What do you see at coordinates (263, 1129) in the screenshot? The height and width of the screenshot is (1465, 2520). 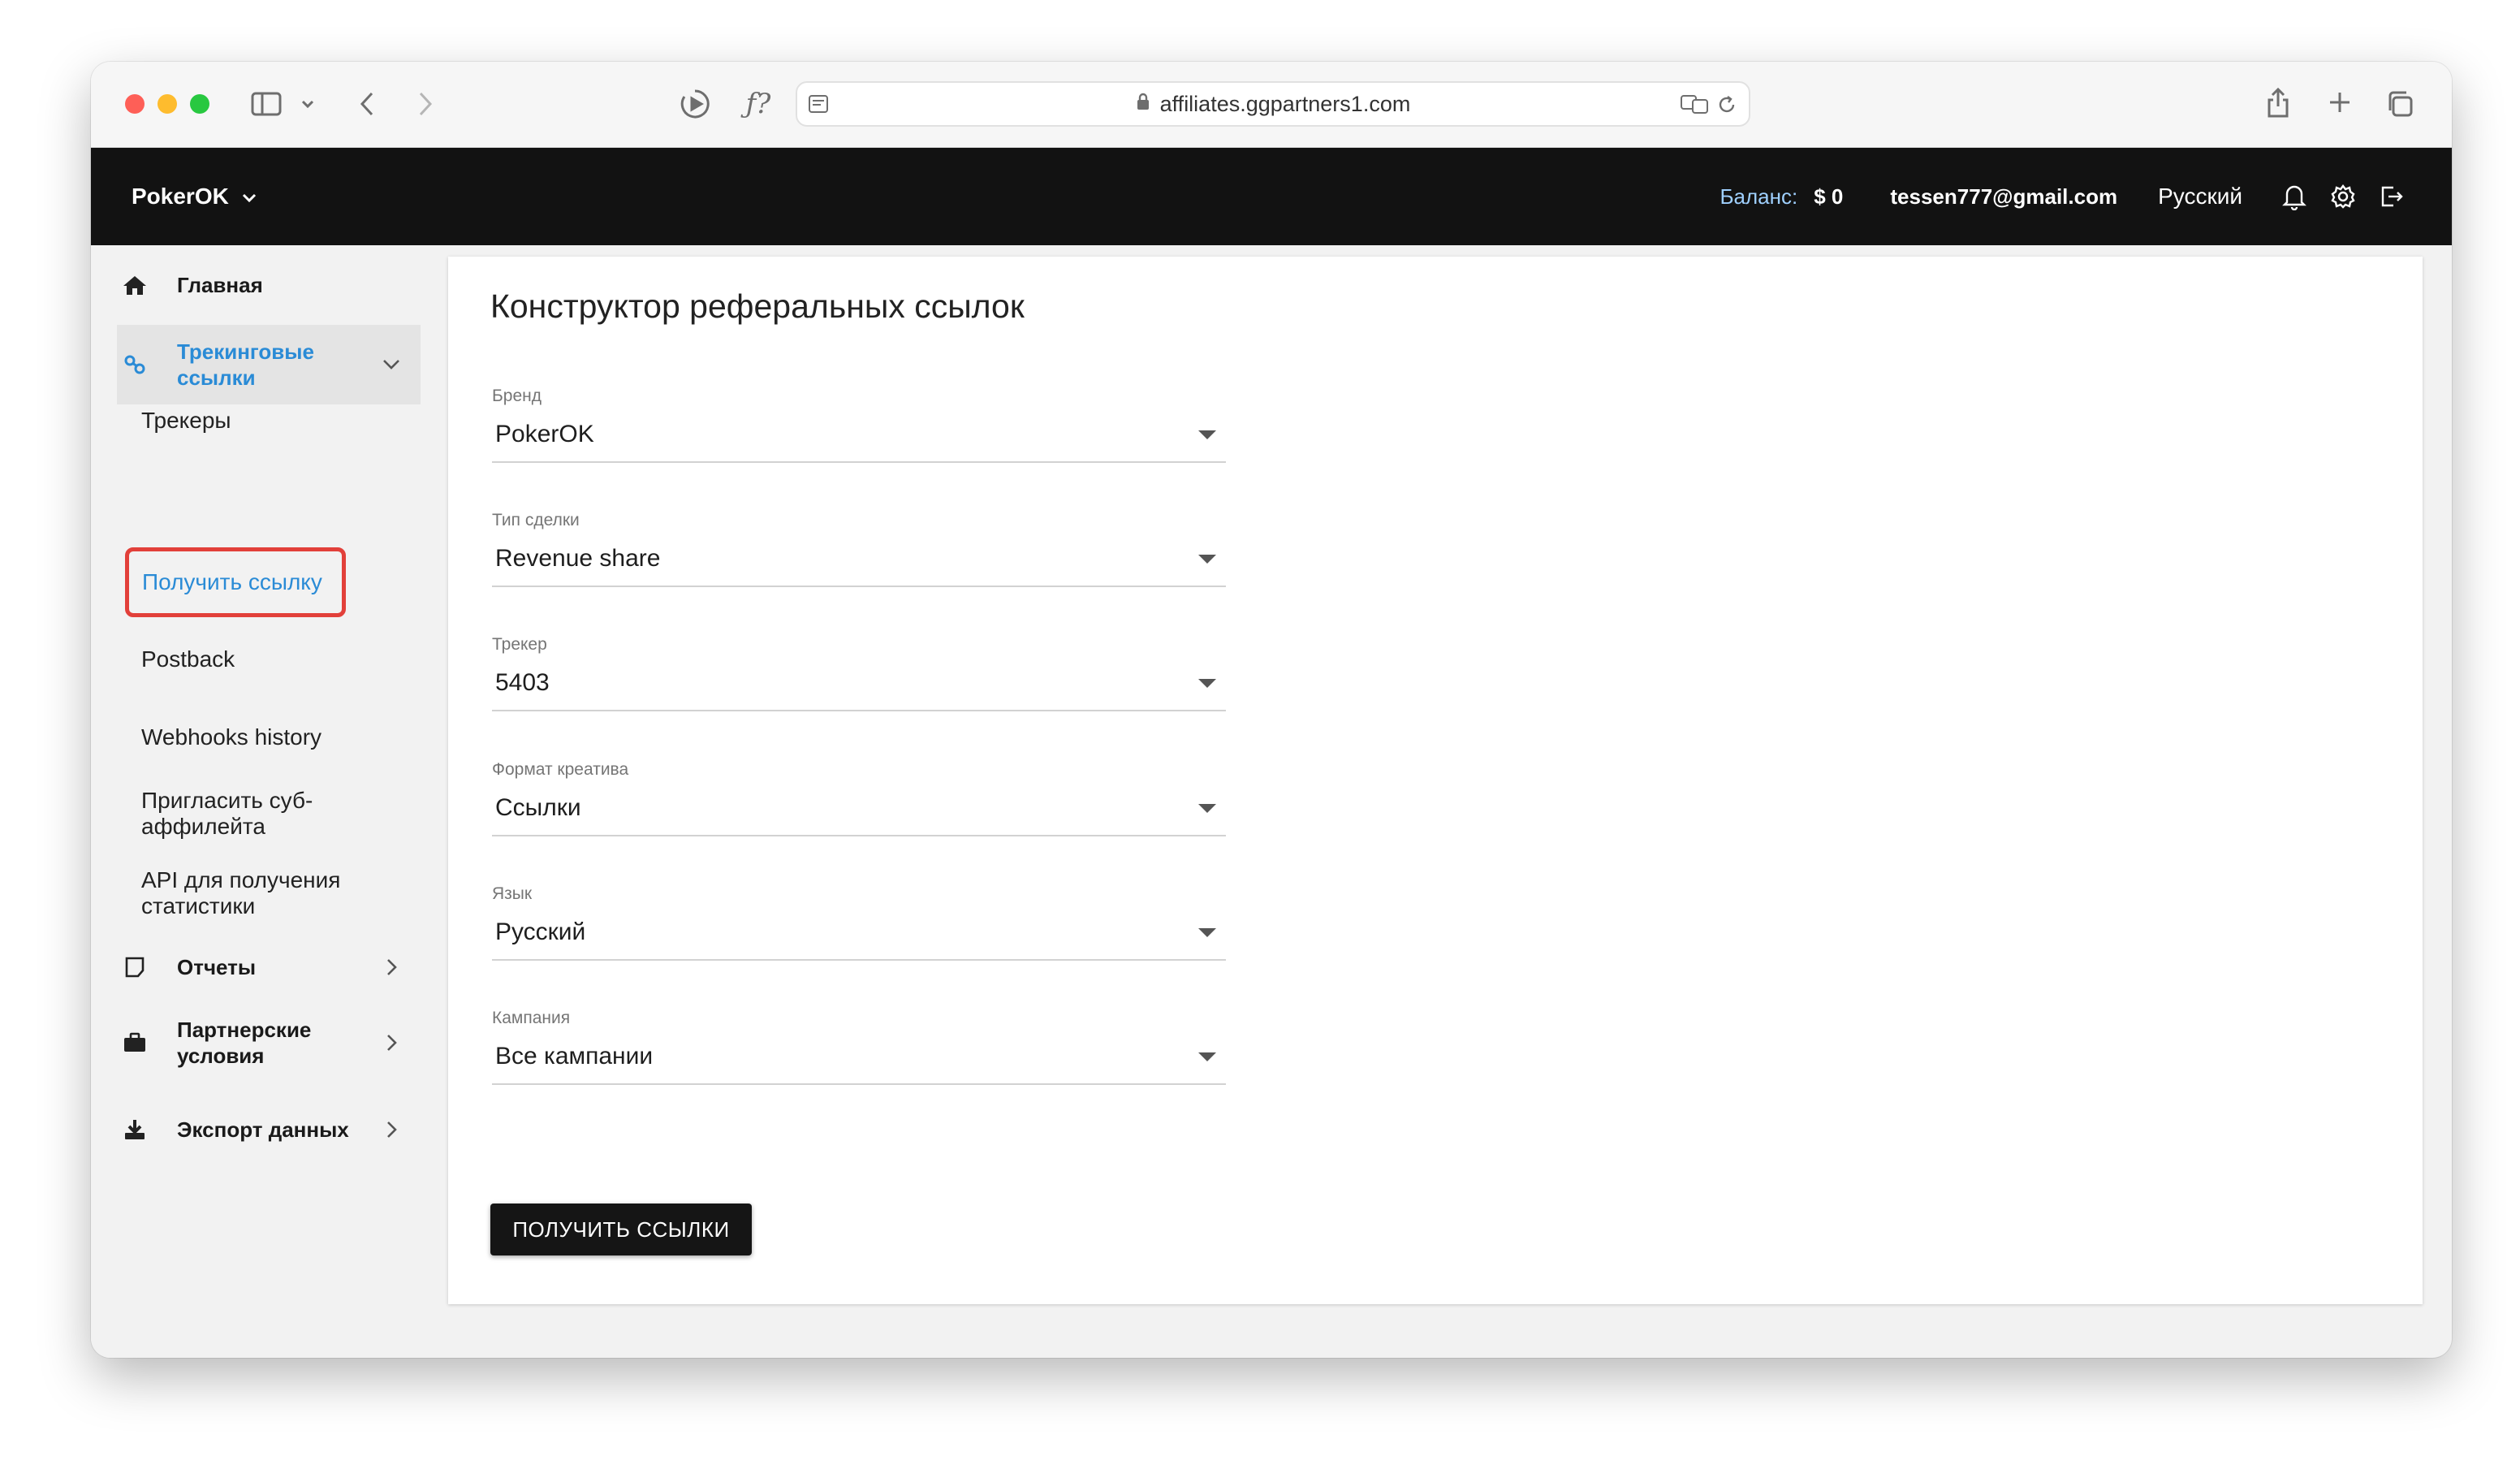 I see `sidebar-item-label: Экспорт данных` at bounding box center [263, 1129].